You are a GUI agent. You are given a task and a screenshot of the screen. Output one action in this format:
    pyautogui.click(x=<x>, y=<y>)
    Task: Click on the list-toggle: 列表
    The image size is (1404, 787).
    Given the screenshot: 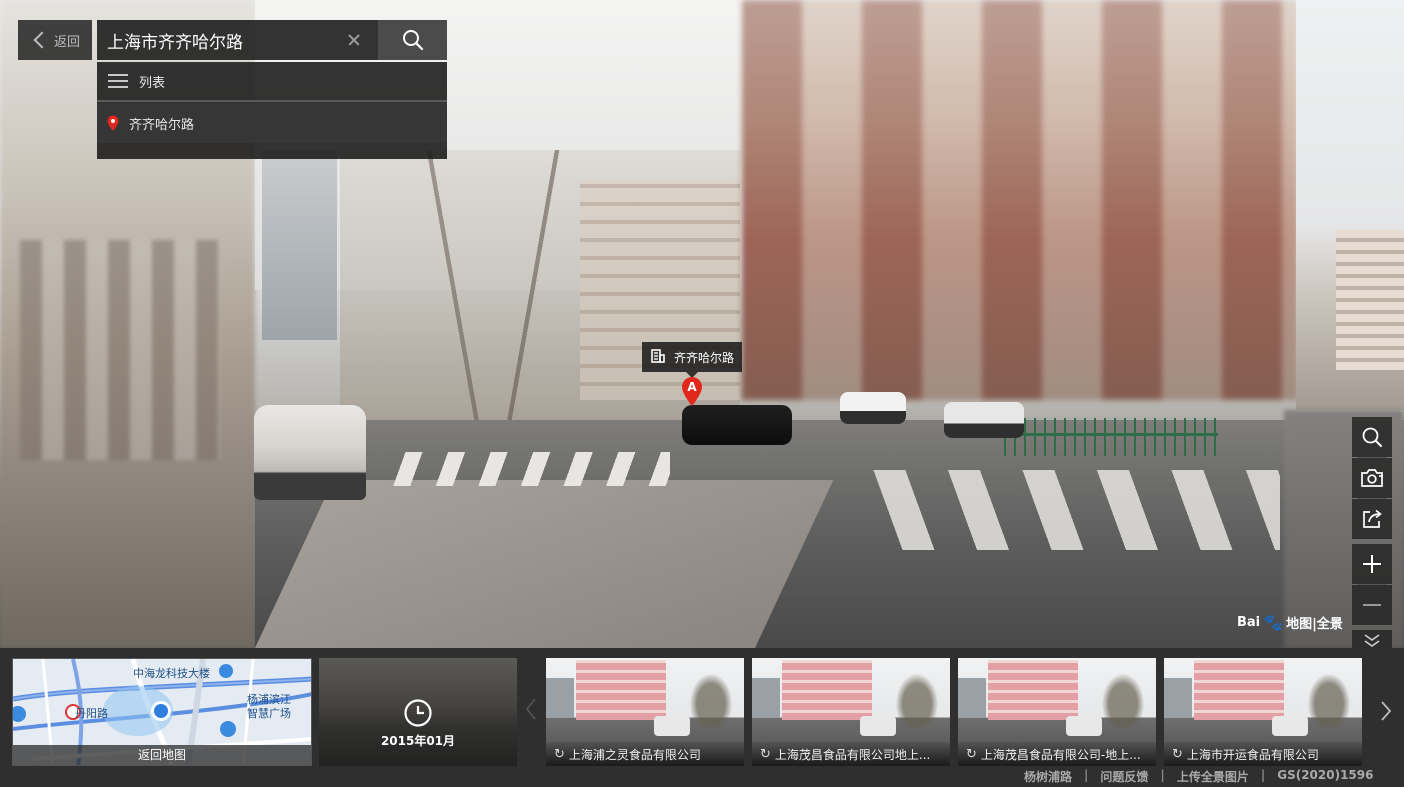 What is the action you would take?
    pyautogui.click(x=272, y=82)
    